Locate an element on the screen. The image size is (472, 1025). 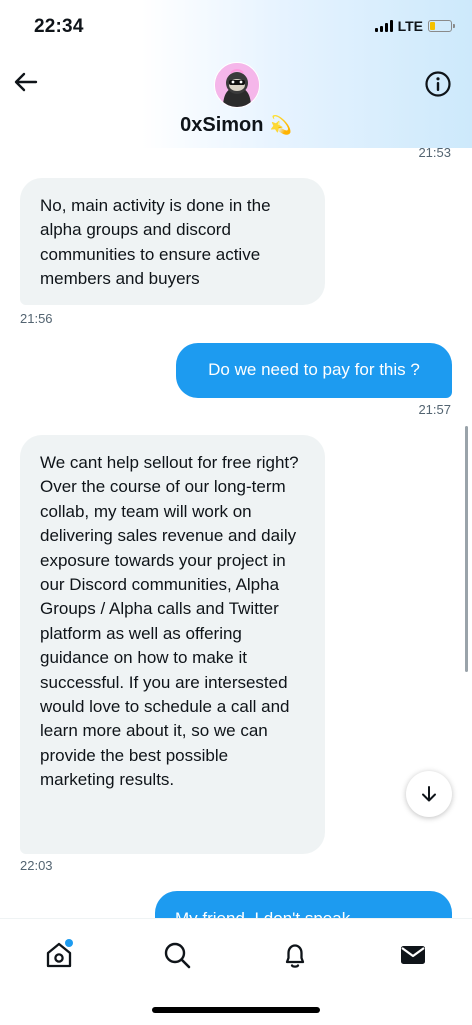
sparkle-emoji: 💫 is located at coordinates (280, 125).